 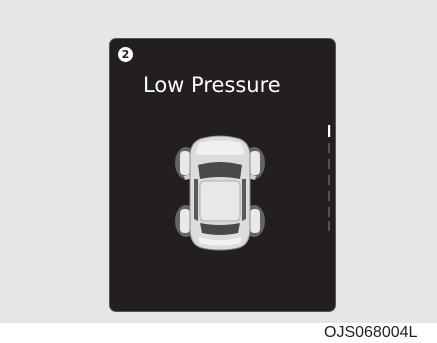 I want to click on display-title: Low Pressure, so click(x=212, y=85).